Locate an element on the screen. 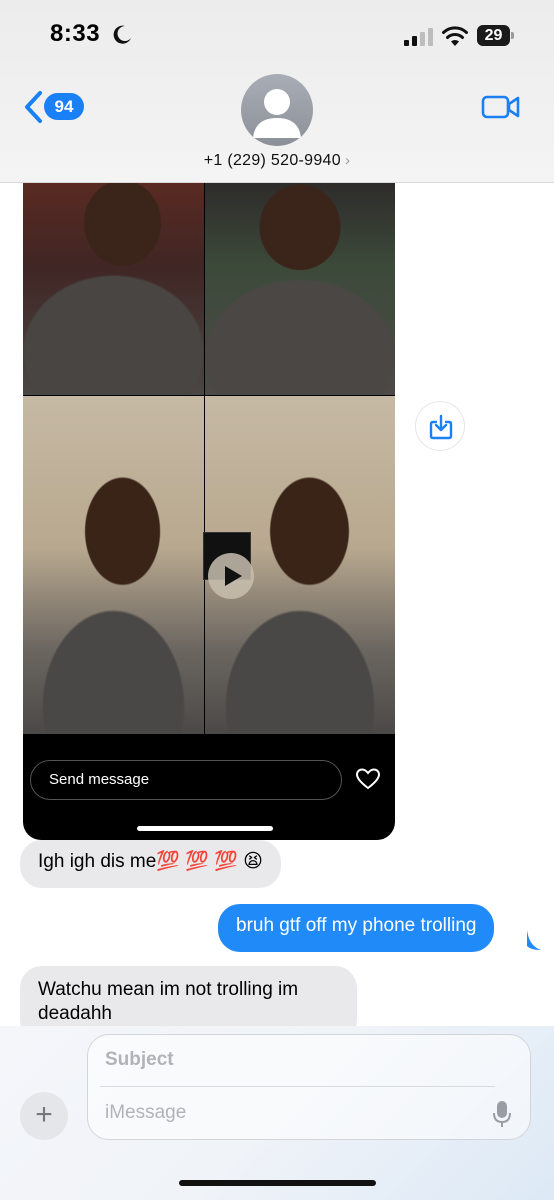 The image size is (554, 1200). person-silhouette-icon is located at coordinates (277, 113).